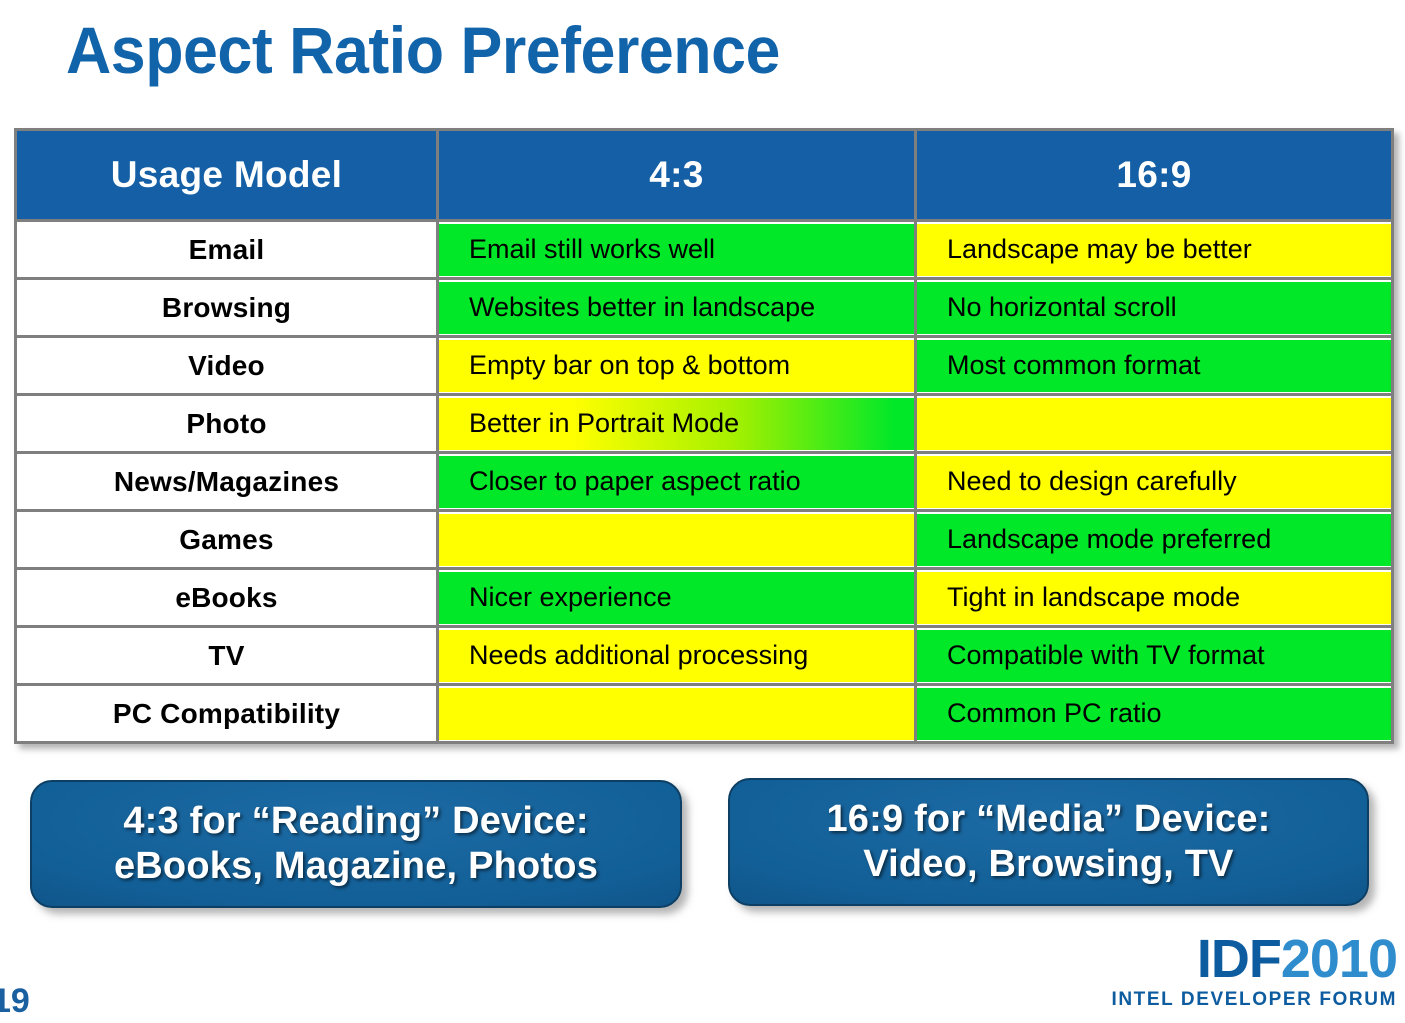  What do you see at coordinates (226, 307) in the screenshot?
I see `usage-model-label: Browsing` at bounding box center [226, 307].